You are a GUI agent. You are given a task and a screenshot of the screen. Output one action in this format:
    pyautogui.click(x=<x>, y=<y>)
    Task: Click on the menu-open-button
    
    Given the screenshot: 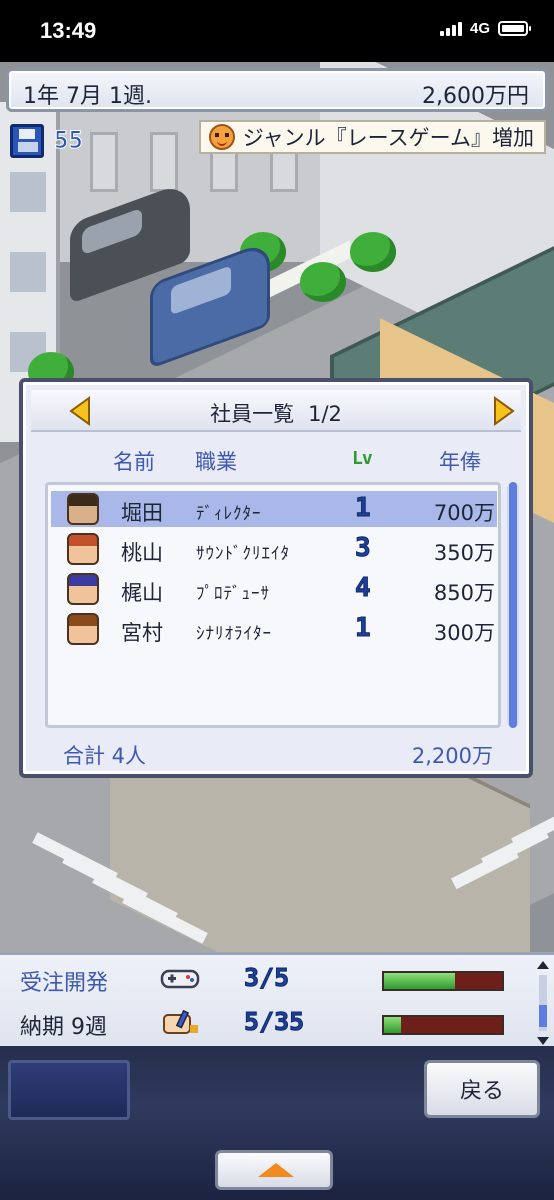 What is the action you would take?
    pyautogui.click(x=274, y=1170)
    